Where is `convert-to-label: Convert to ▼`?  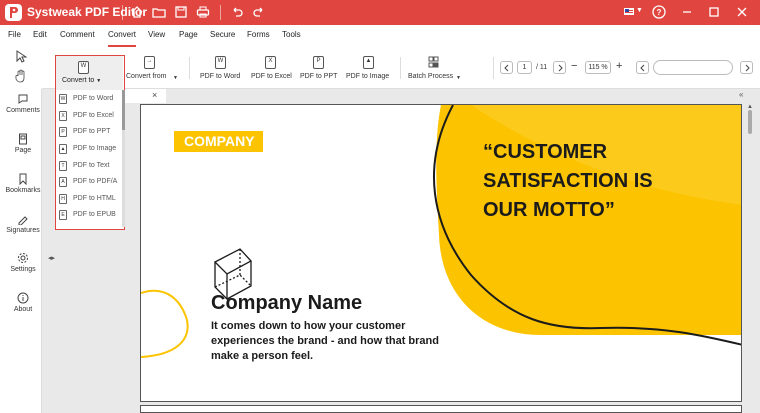
convert-to-label: Convert to ▼ is located at coordinates (82, 80).